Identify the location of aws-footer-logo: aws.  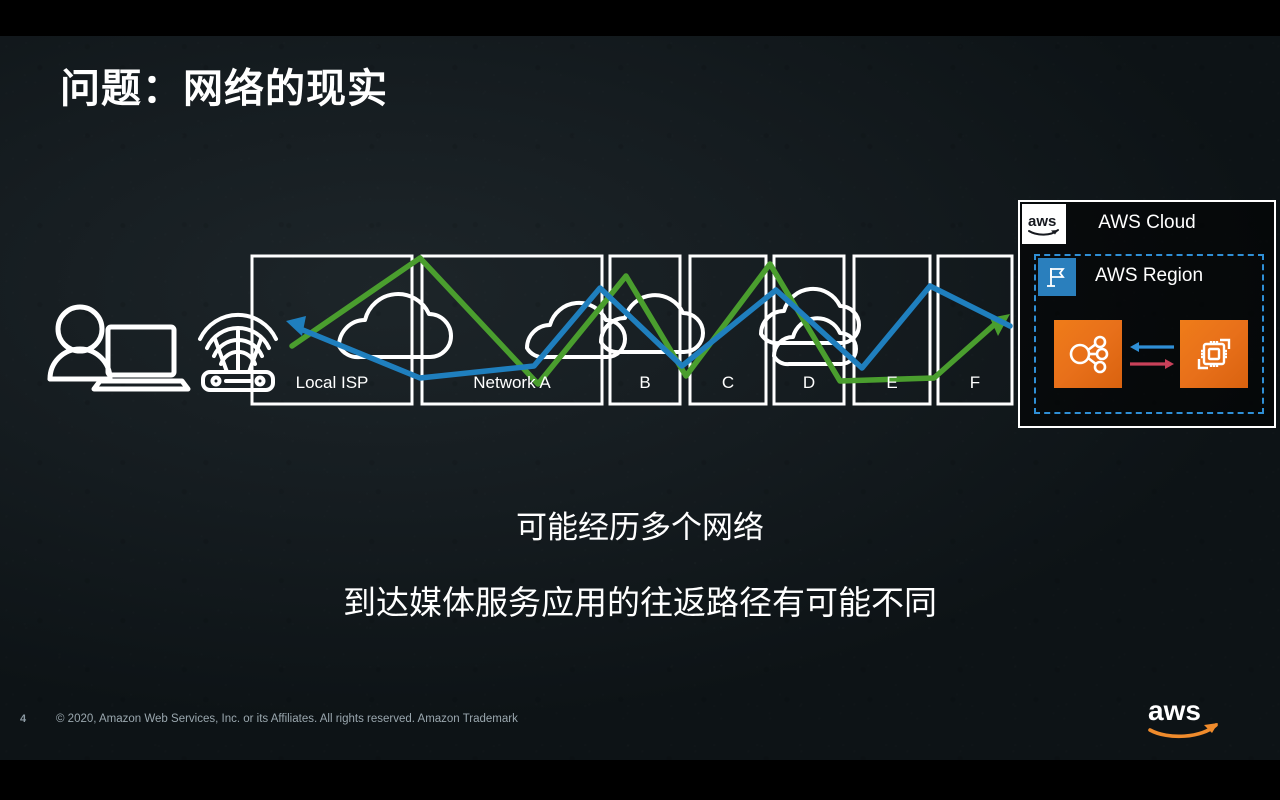
(1183, 717).